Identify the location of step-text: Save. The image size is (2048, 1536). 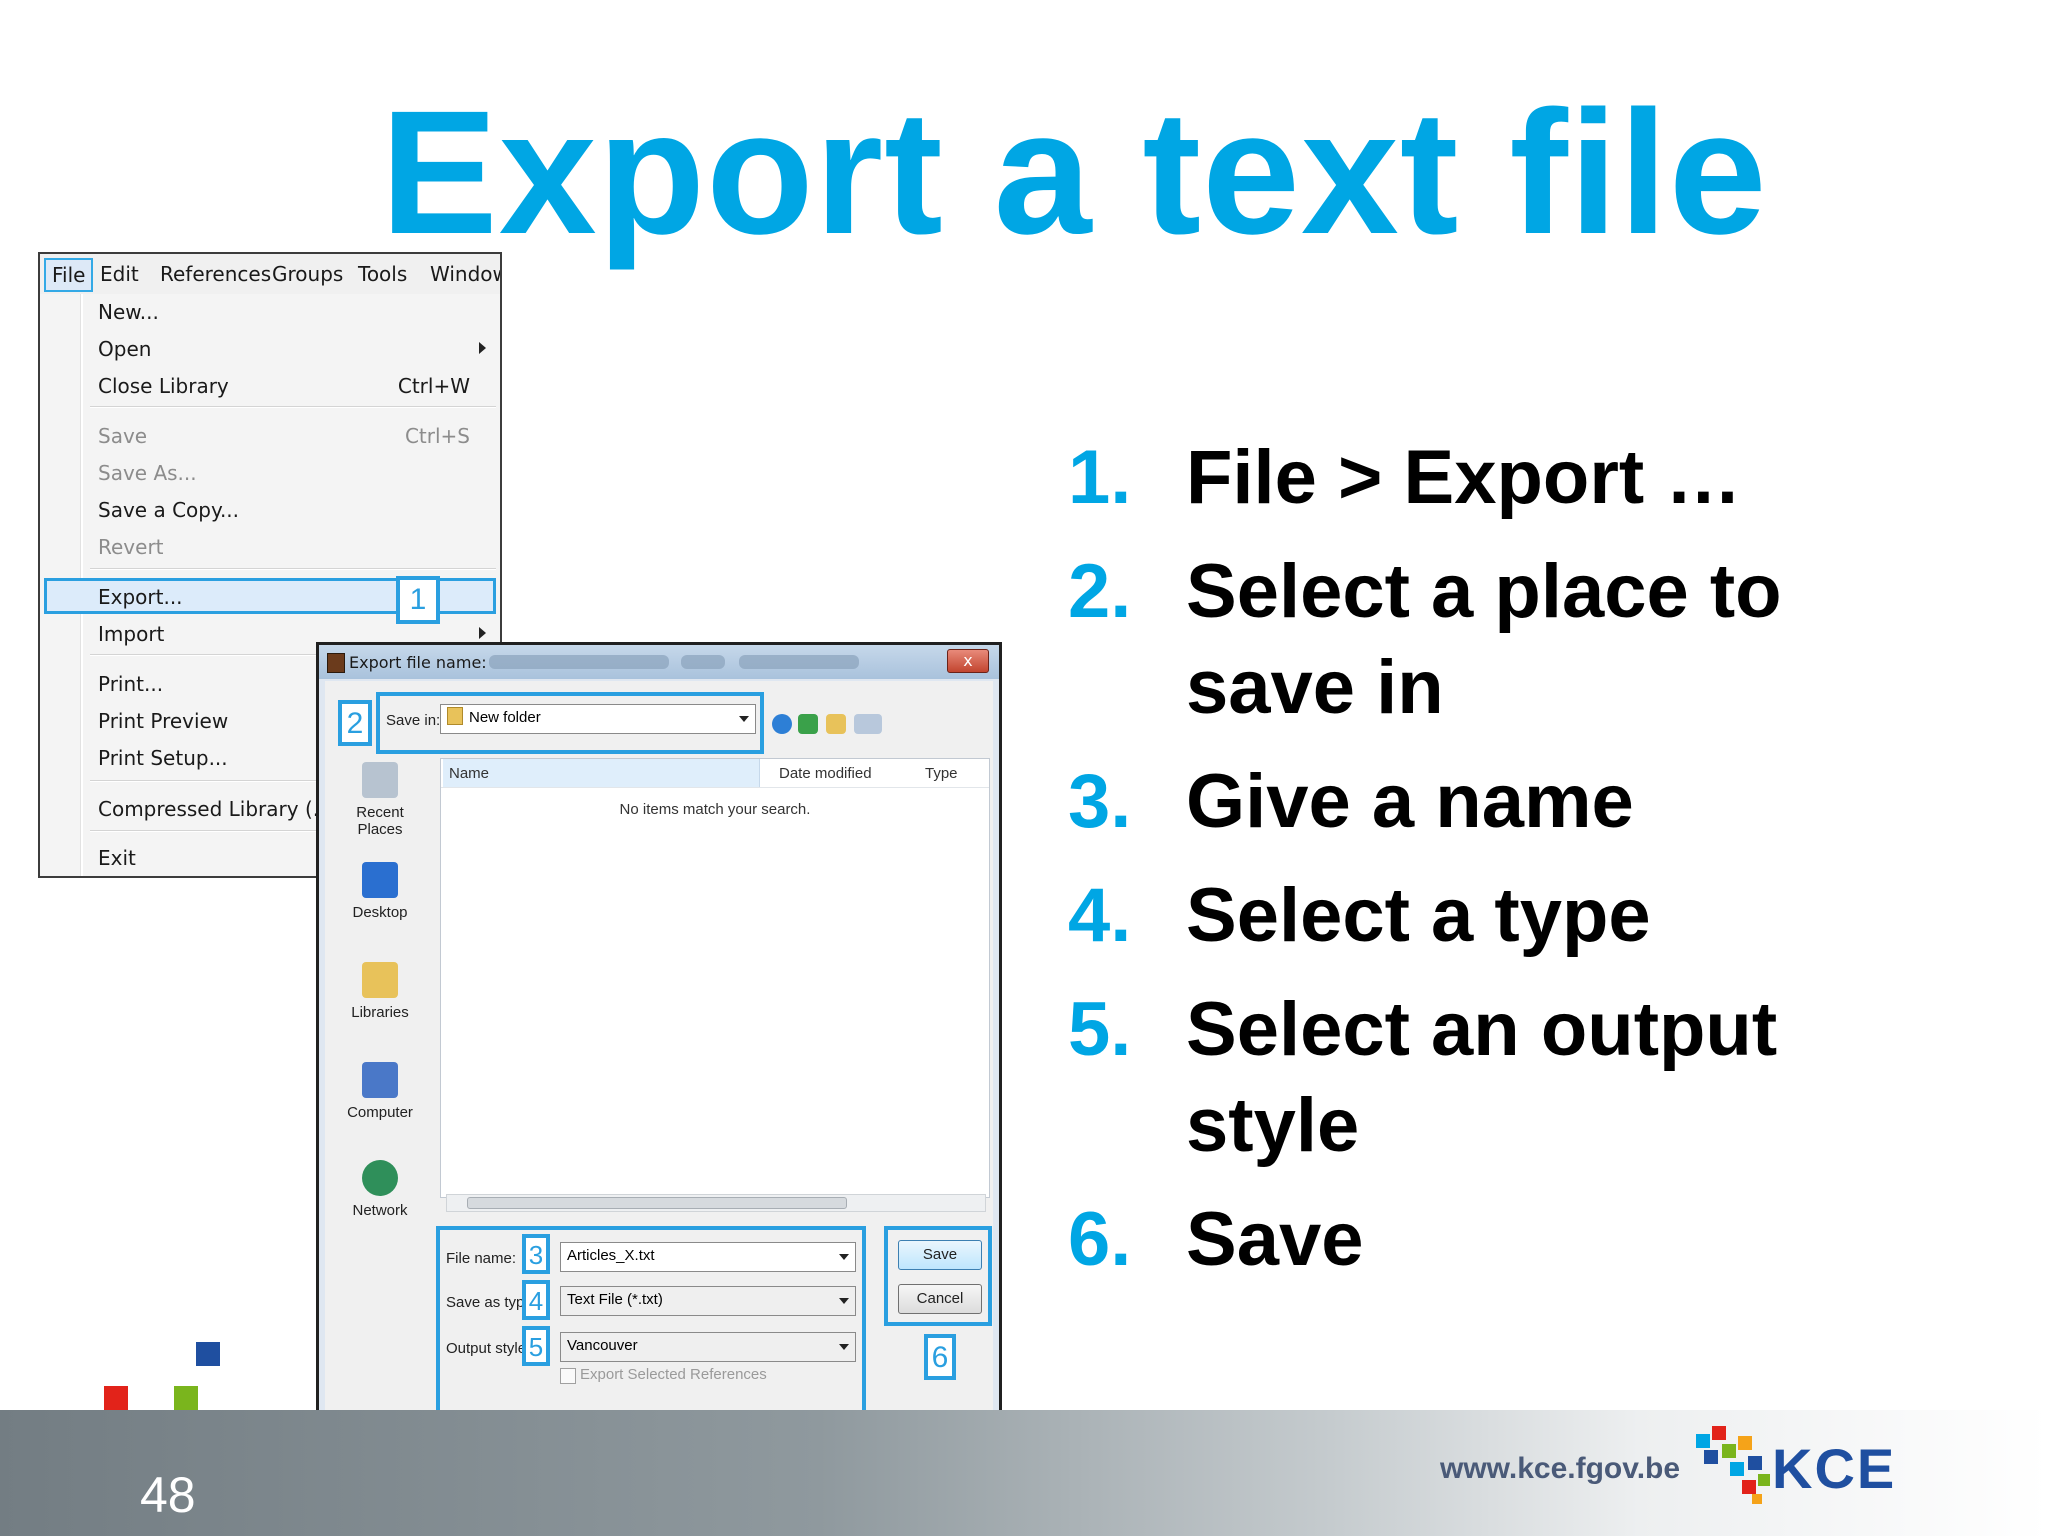
(1275, 1239).